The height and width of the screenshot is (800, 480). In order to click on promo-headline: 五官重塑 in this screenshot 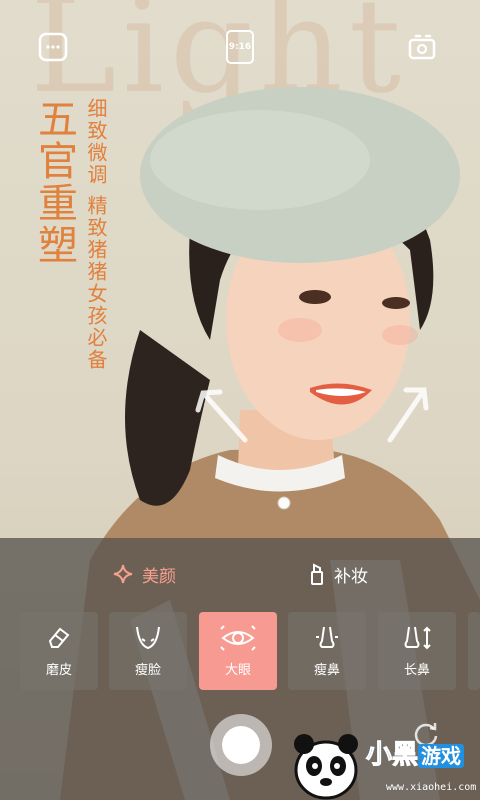, I will do `click(54, 182)`.